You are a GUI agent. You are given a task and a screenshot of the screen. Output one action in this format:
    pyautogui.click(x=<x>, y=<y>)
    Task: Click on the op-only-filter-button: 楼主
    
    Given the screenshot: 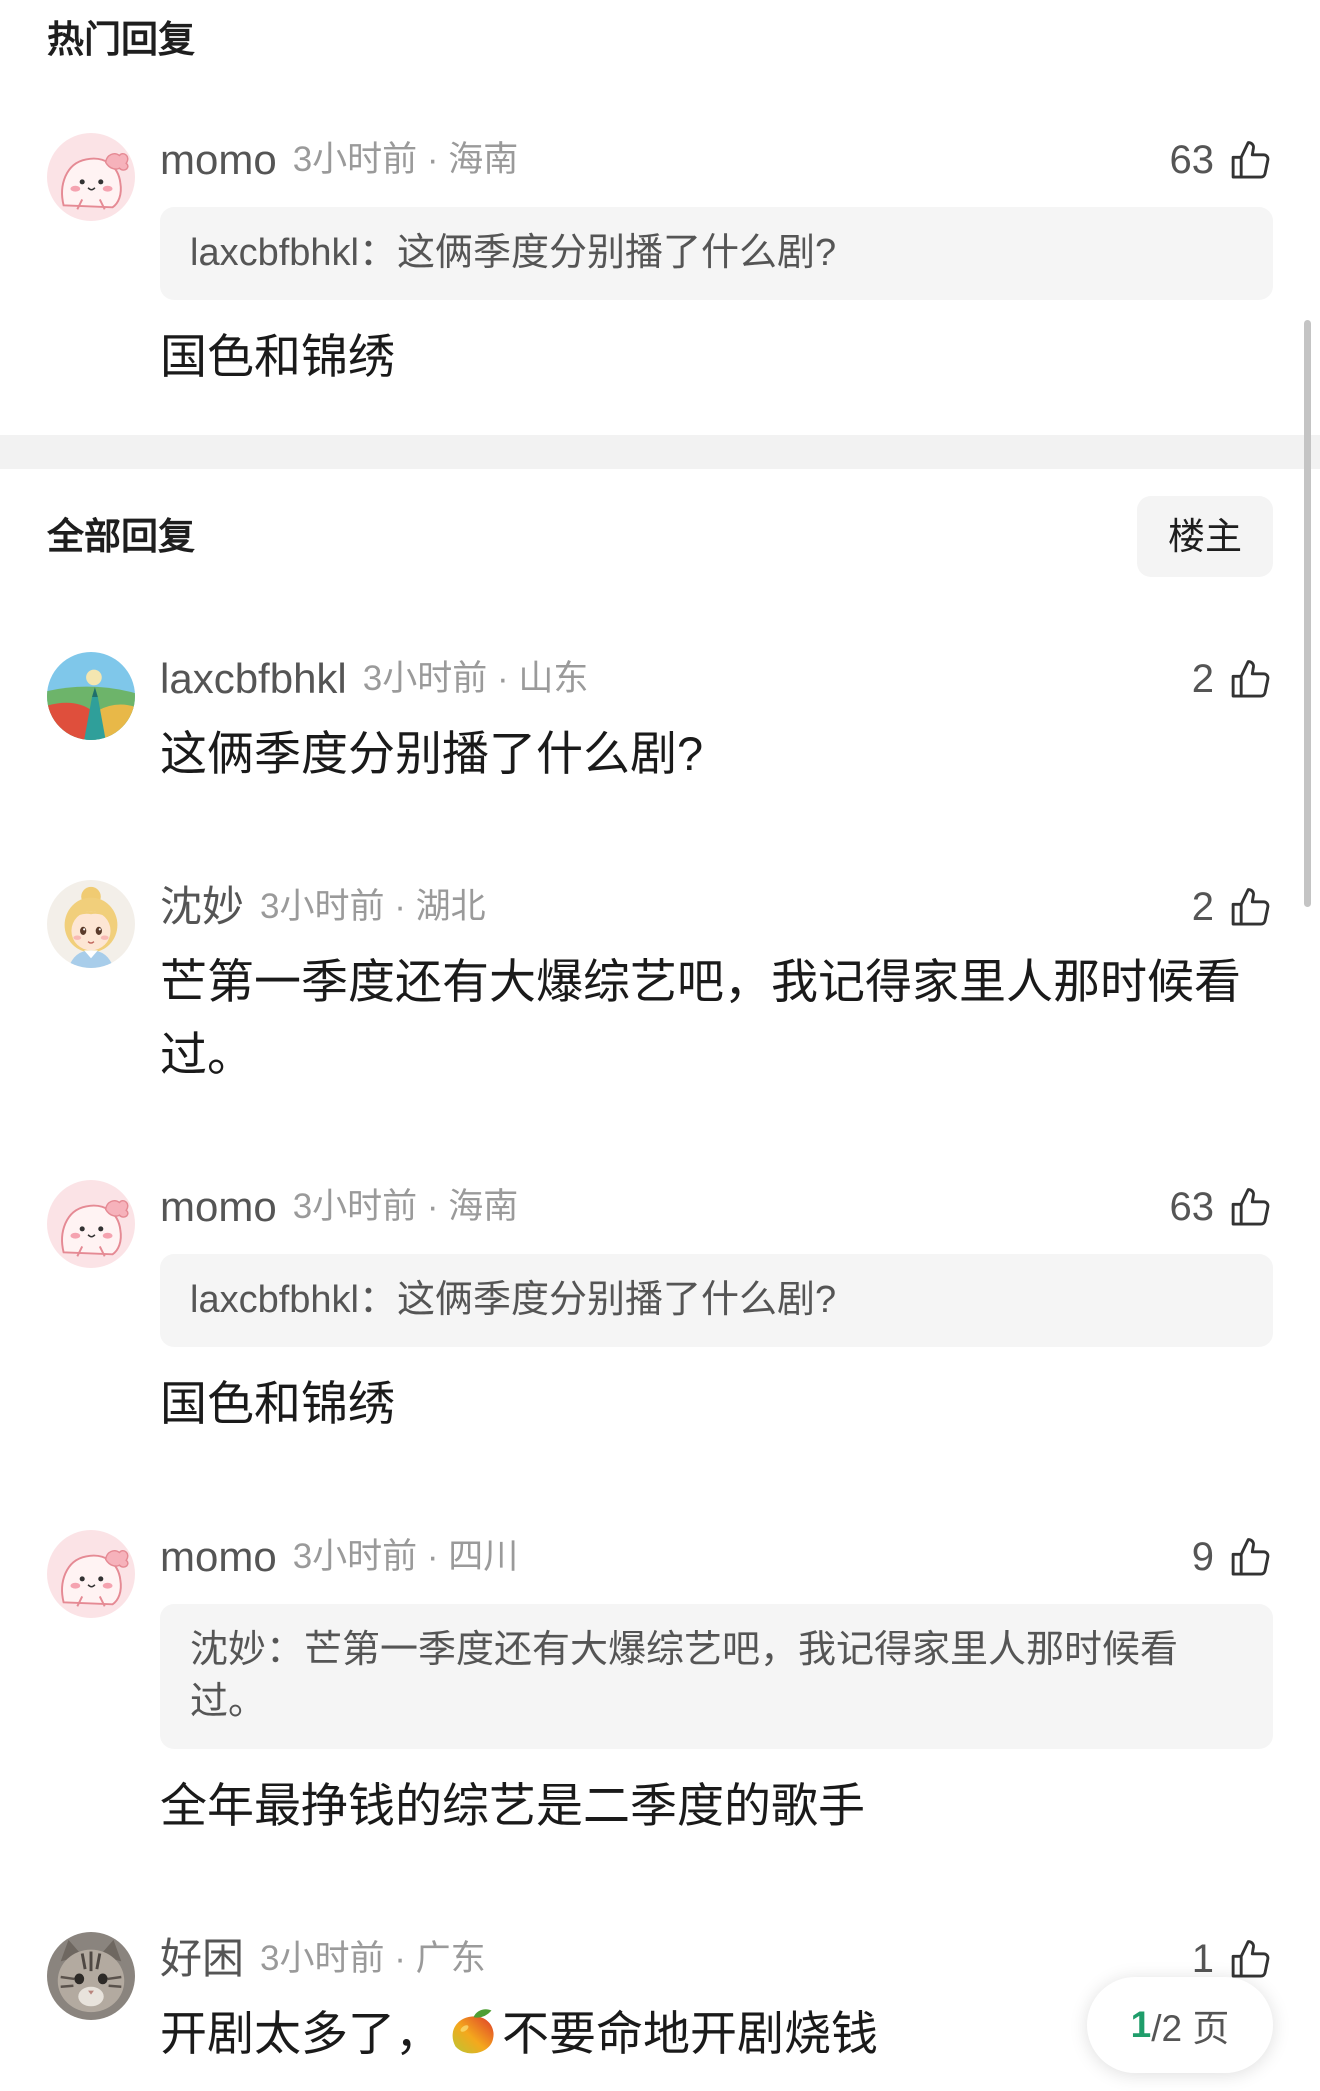 What is the action you would take?
    pyautogui.click(x=1205, y=536)
    